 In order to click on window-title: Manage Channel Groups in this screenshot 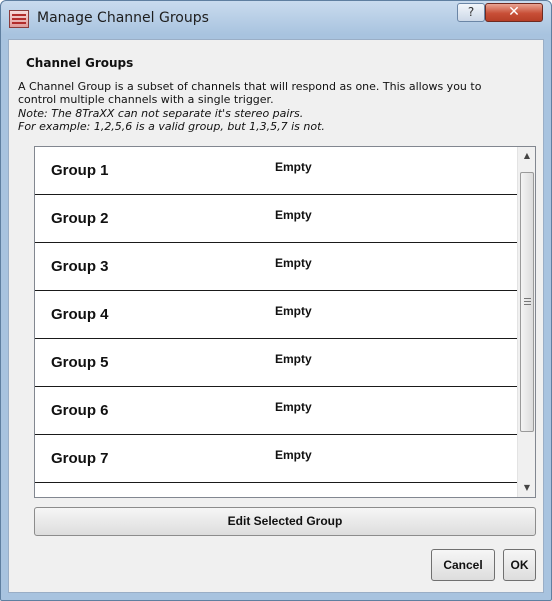, I will do `click(123, 18)`.